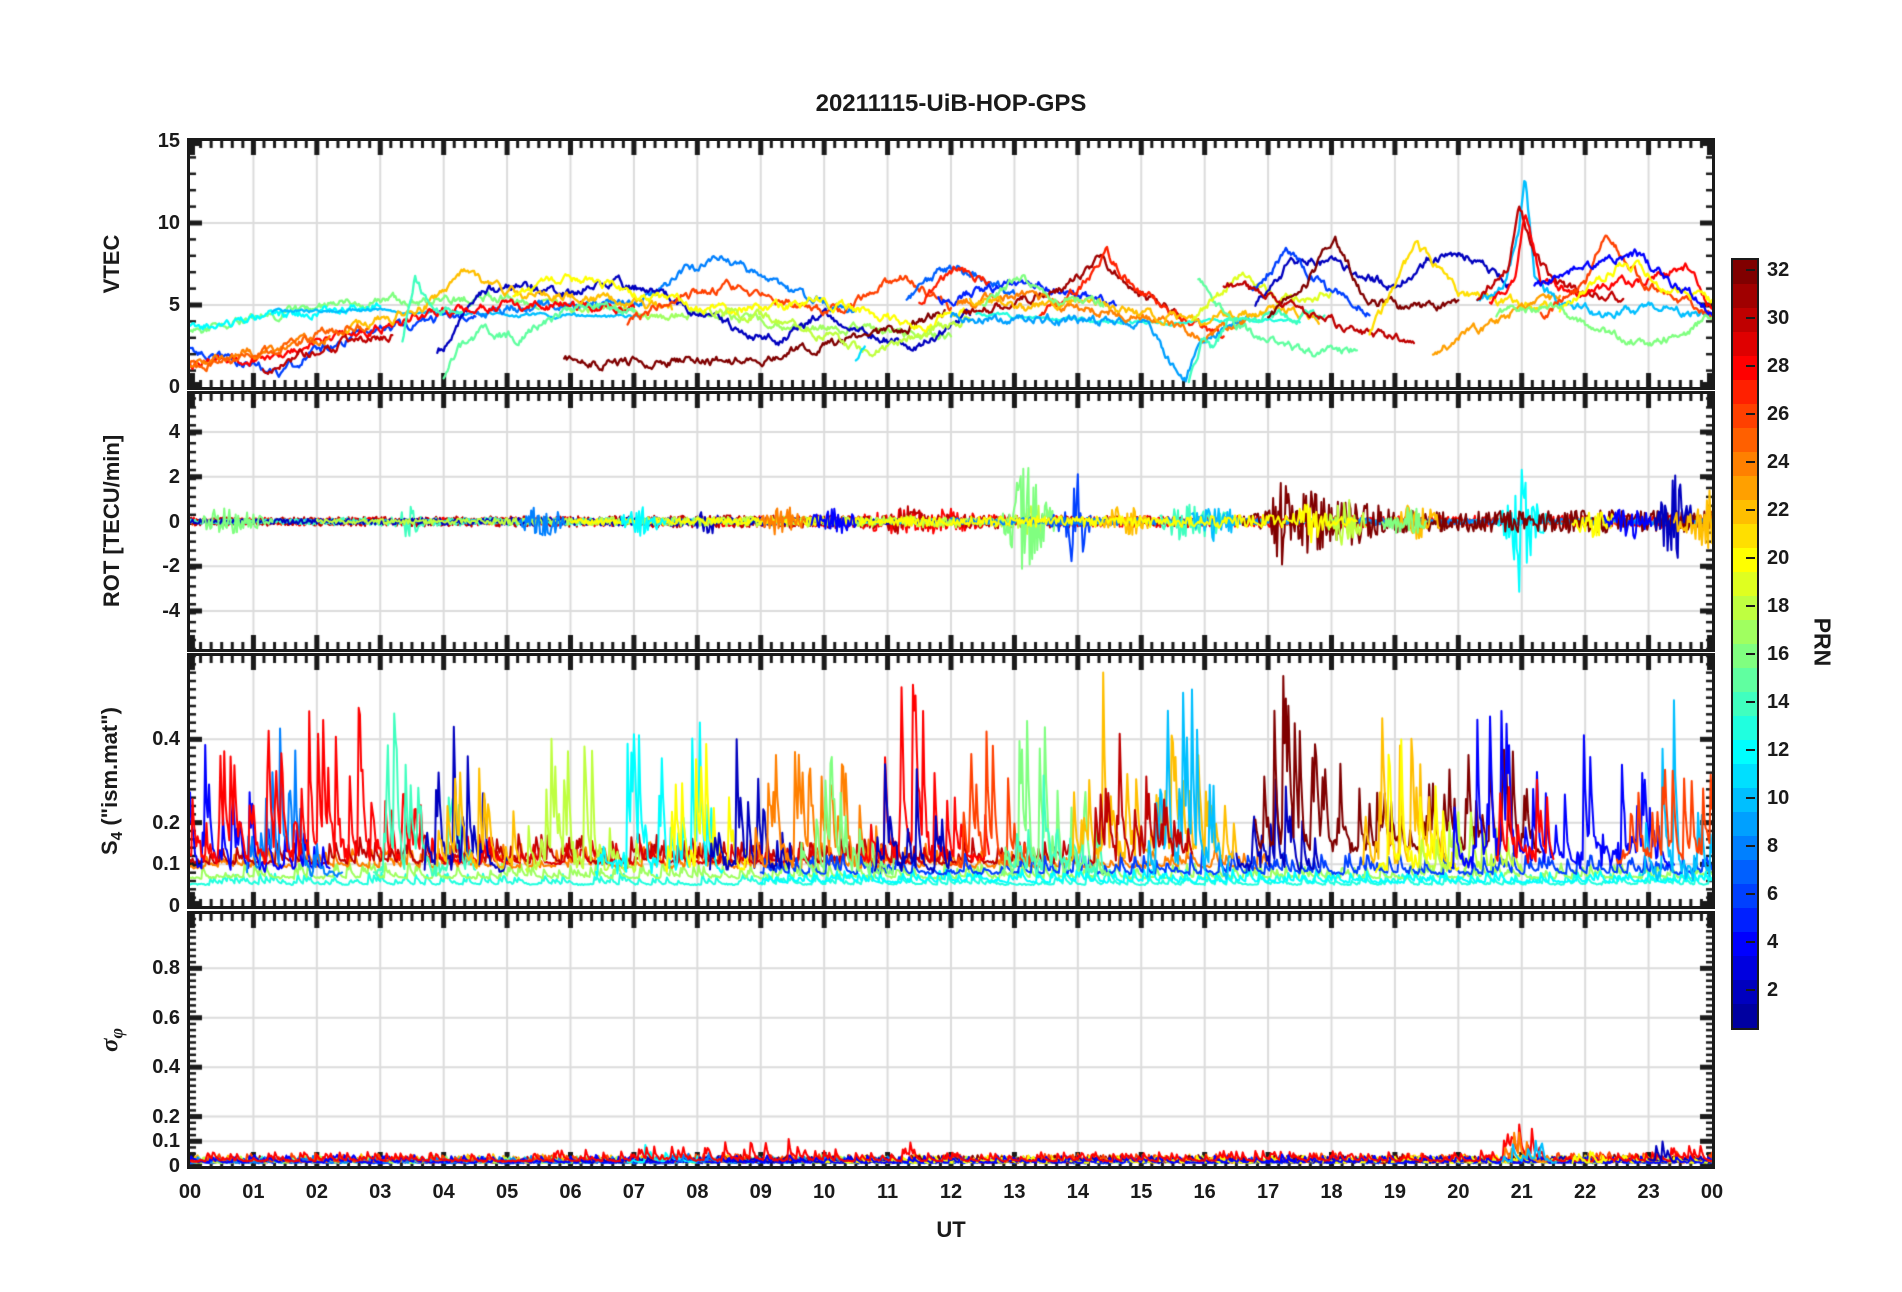  Describe the element at coordinates (1778, 462) in the screenshot. I see `colorbar-tick-label: 24` at that location.